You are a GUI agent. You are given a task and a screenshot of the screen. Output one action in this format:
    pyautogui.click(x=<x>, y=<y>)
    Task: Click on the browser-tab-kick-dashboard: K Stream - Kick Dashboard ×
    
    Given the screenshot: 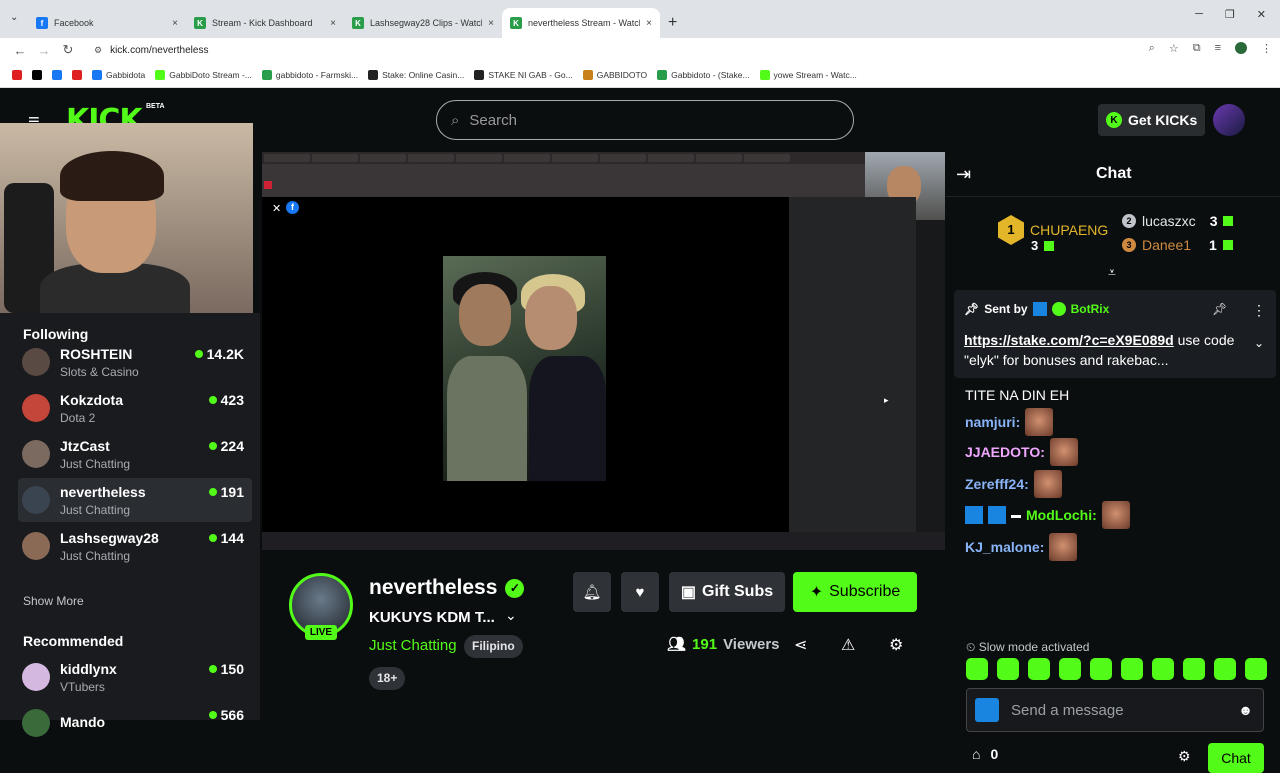 What is the action you would take?
    pyautogui.click(x=265, y=23)
    